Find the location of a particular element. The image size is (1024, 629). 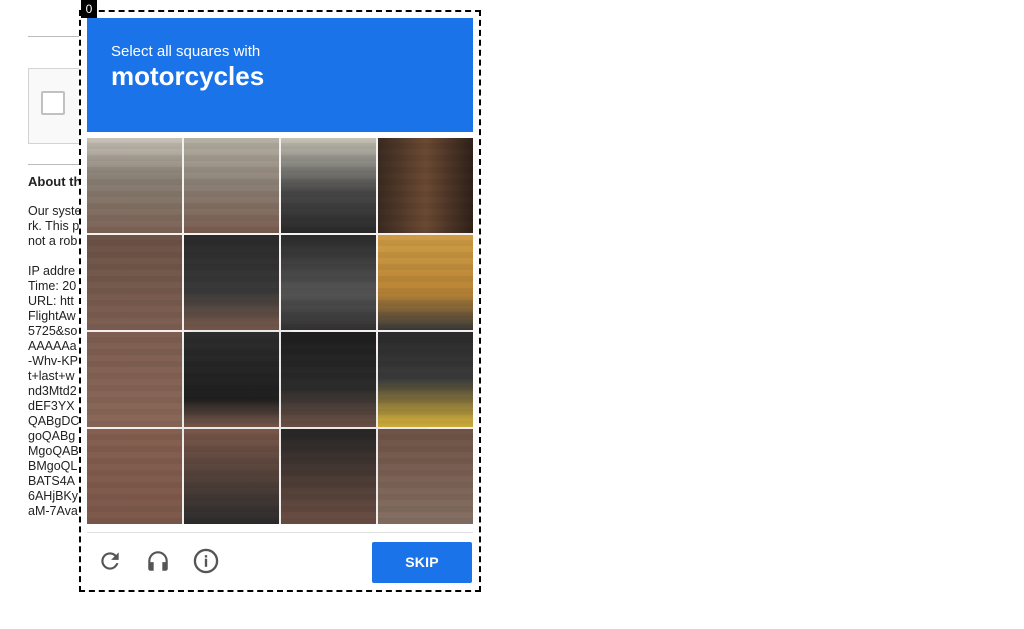

grid-tile-r2c3 is located at coordinates (328, 282).